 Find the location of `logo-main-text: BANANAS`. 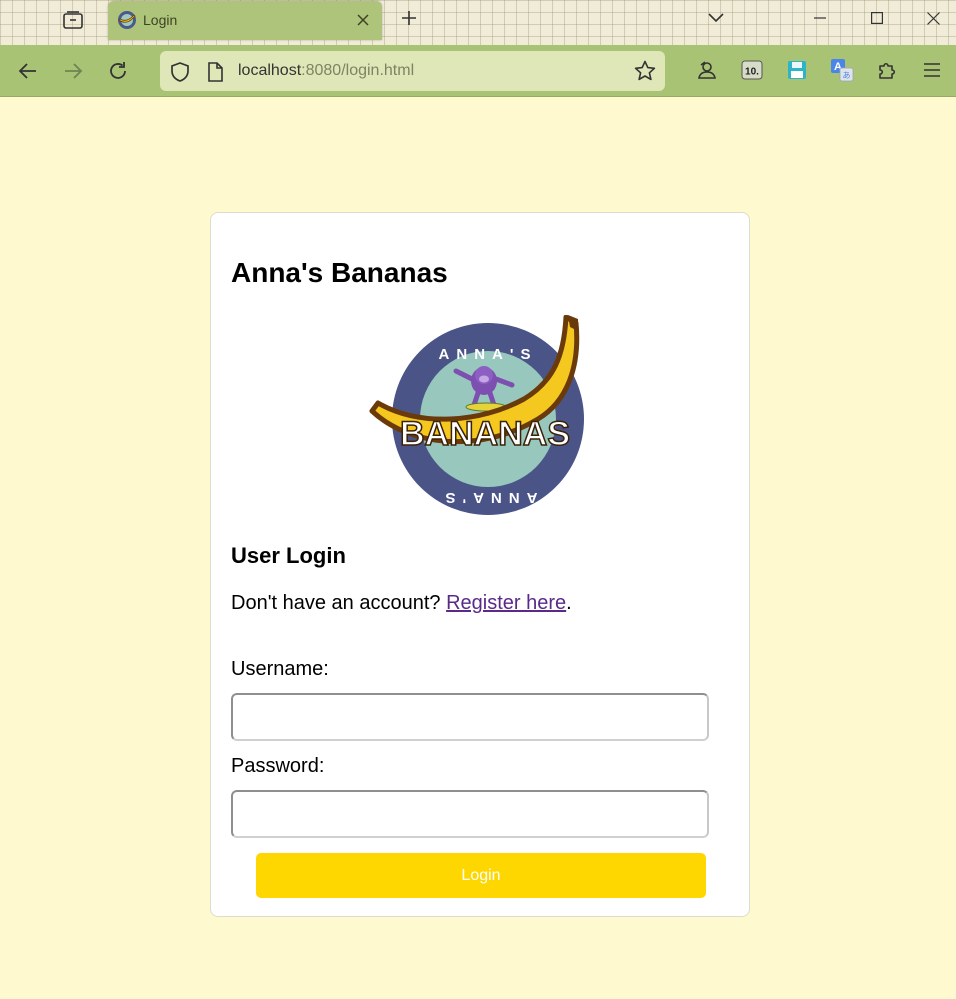

logo-main-text: BANANAS is located at coordinates (485, 434).